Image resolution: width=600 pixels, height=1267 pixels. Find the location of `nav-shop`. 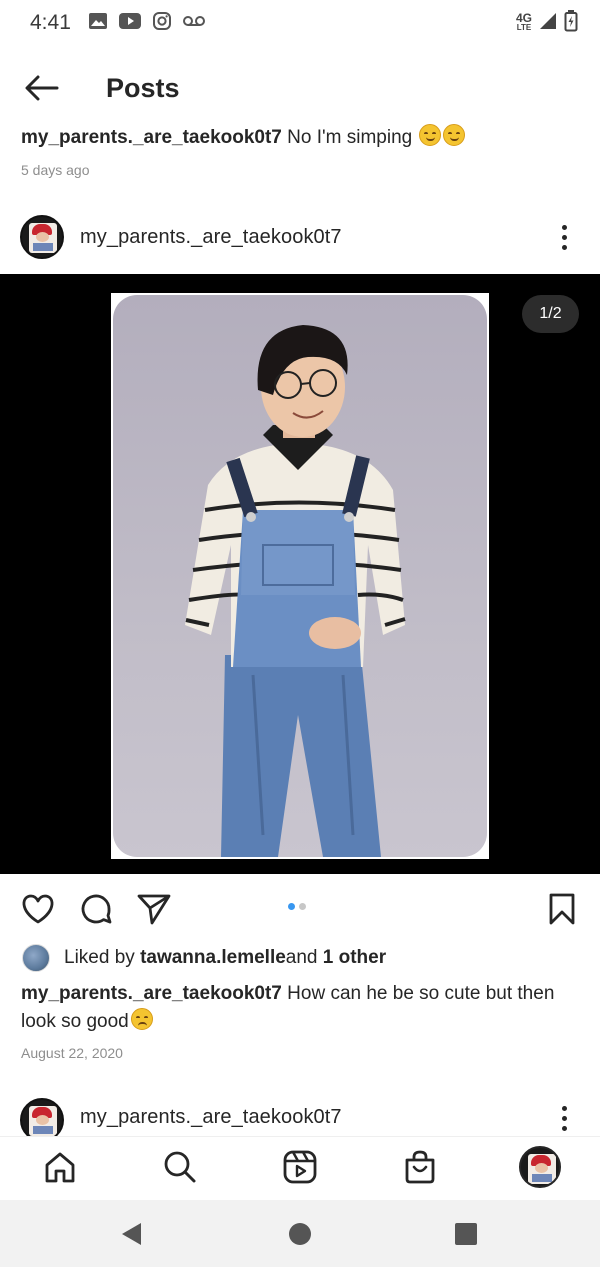

nav-shop is located at coordinates (420, 1167).